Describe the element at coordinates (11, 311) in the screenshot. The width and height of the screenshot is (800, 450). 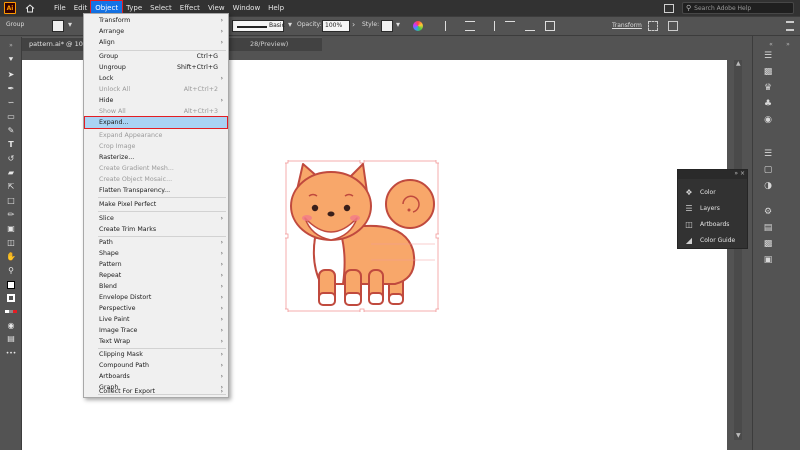
I see `none-color-icon` at that location.